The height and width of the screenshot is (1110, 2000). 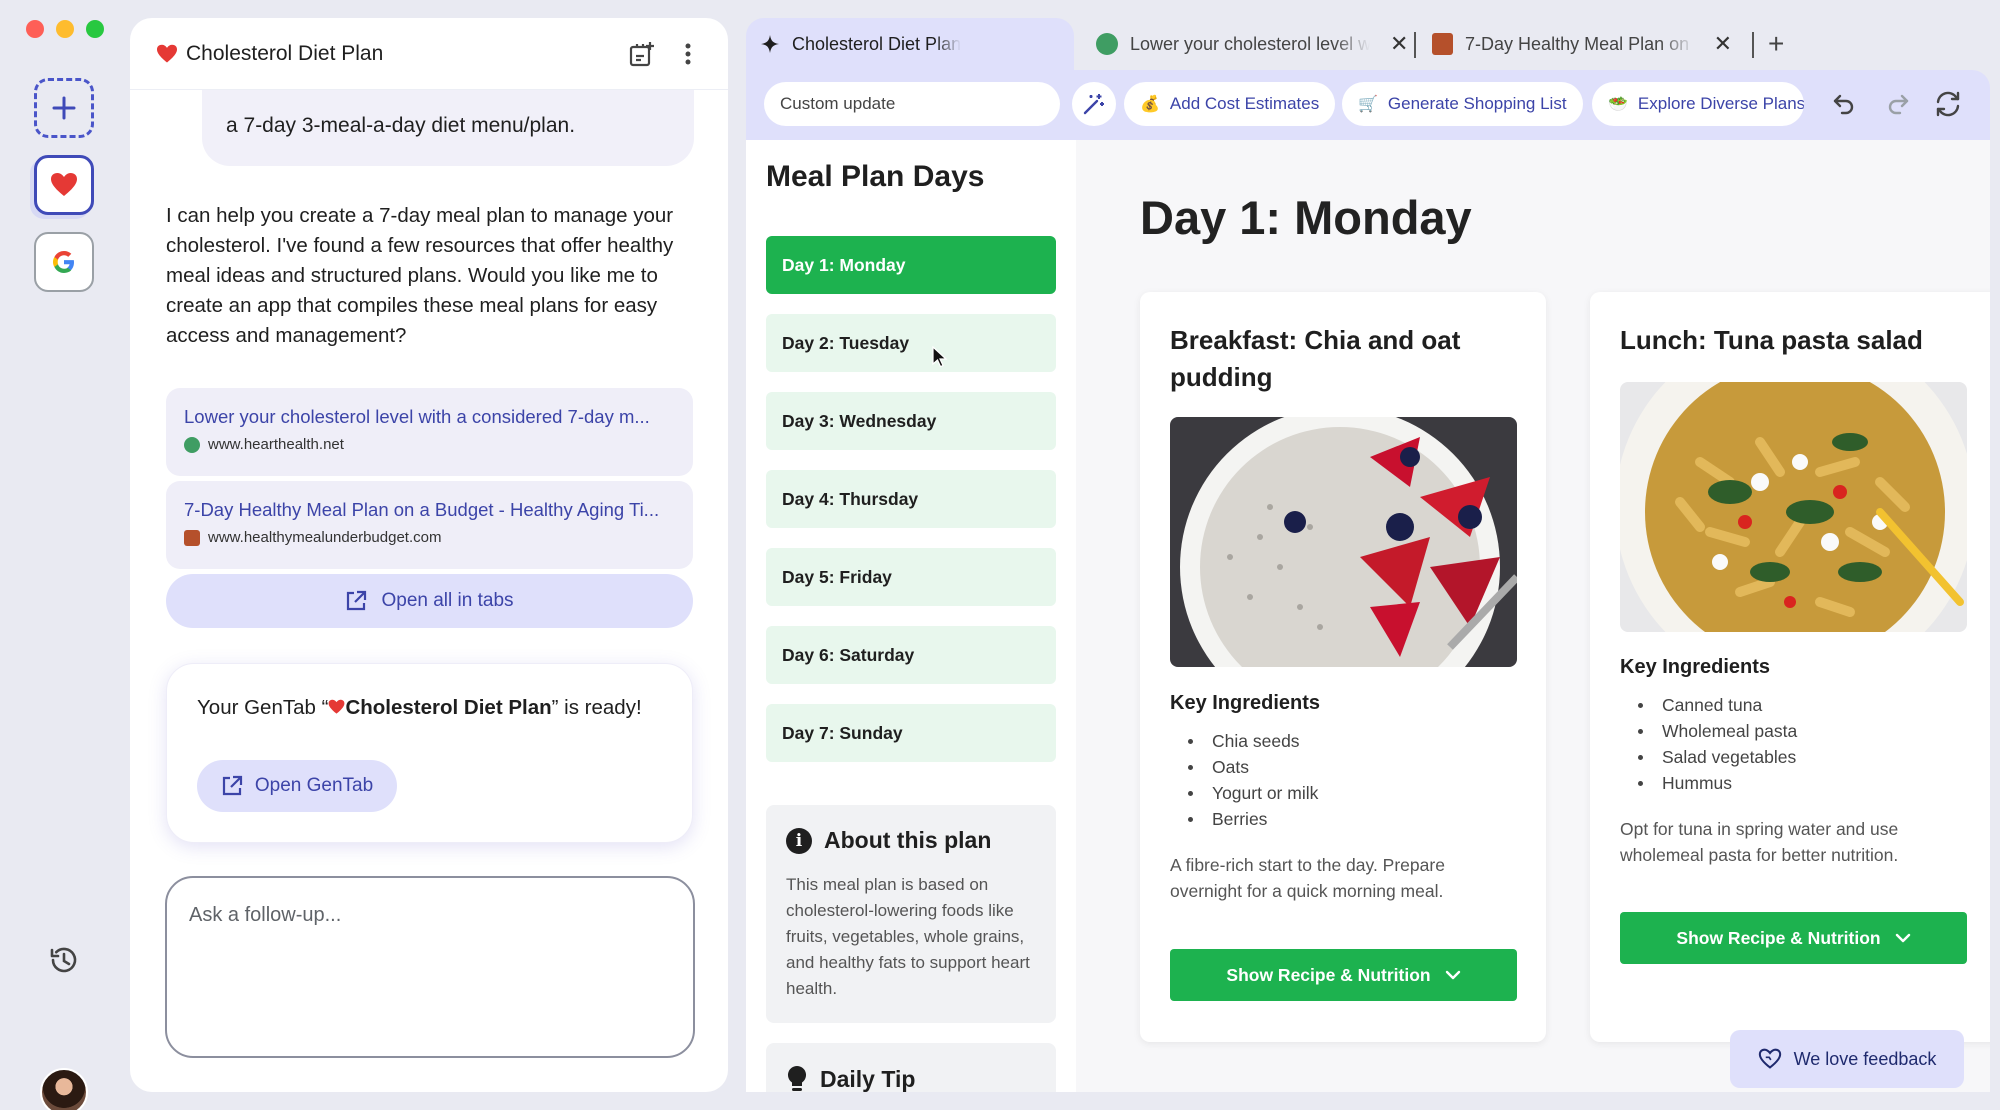 What do you see at coordinates (429, 444) in the screenshot?
I see `source-url-row: www.hearthealth.net` at bounding box center [429, 444].